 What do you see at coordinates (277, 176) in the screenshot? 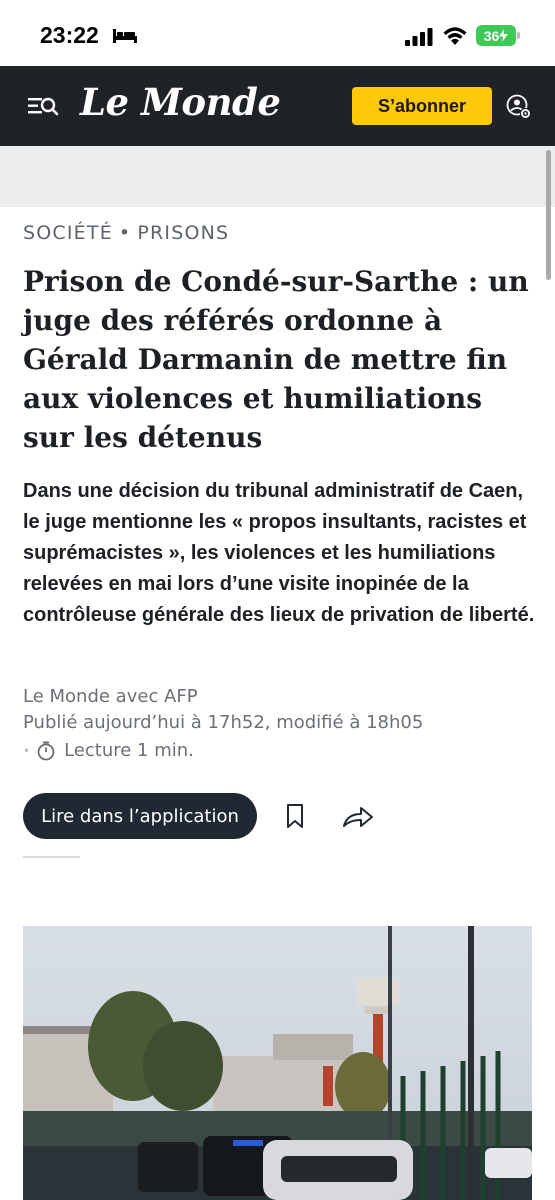
I see `ad-placeholder` at bounding box center [277, 176].